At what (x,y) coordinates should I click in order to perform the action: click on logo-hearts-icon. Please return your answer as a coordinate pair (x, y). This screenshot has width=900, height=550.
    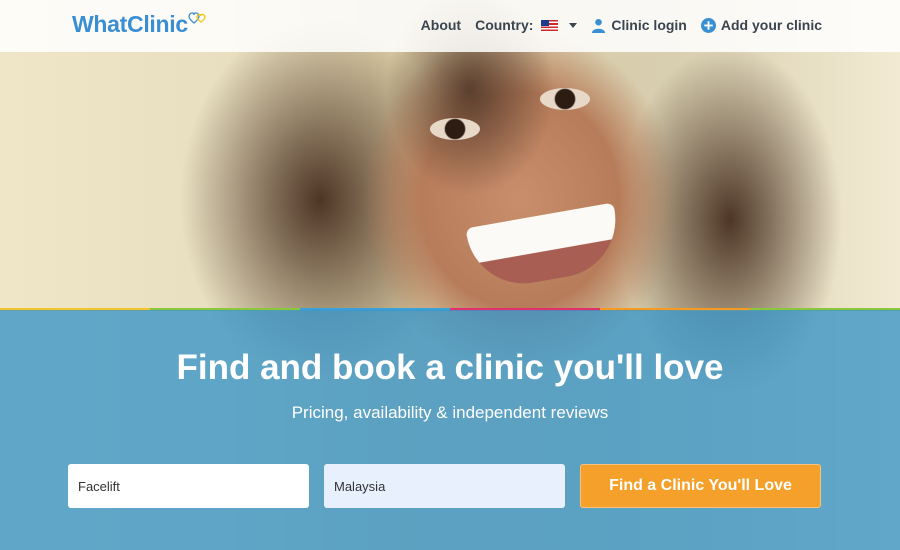
    Looking at the image, I should click on (197, 18).